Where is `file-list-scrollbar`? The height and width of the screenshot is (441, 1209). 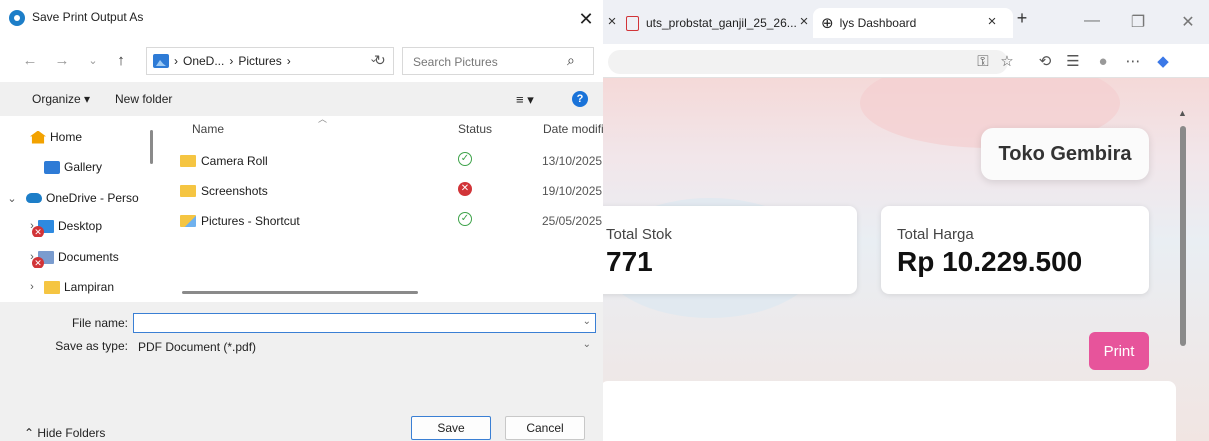
file-list-scrollbar is located at coordinates (300, 292).